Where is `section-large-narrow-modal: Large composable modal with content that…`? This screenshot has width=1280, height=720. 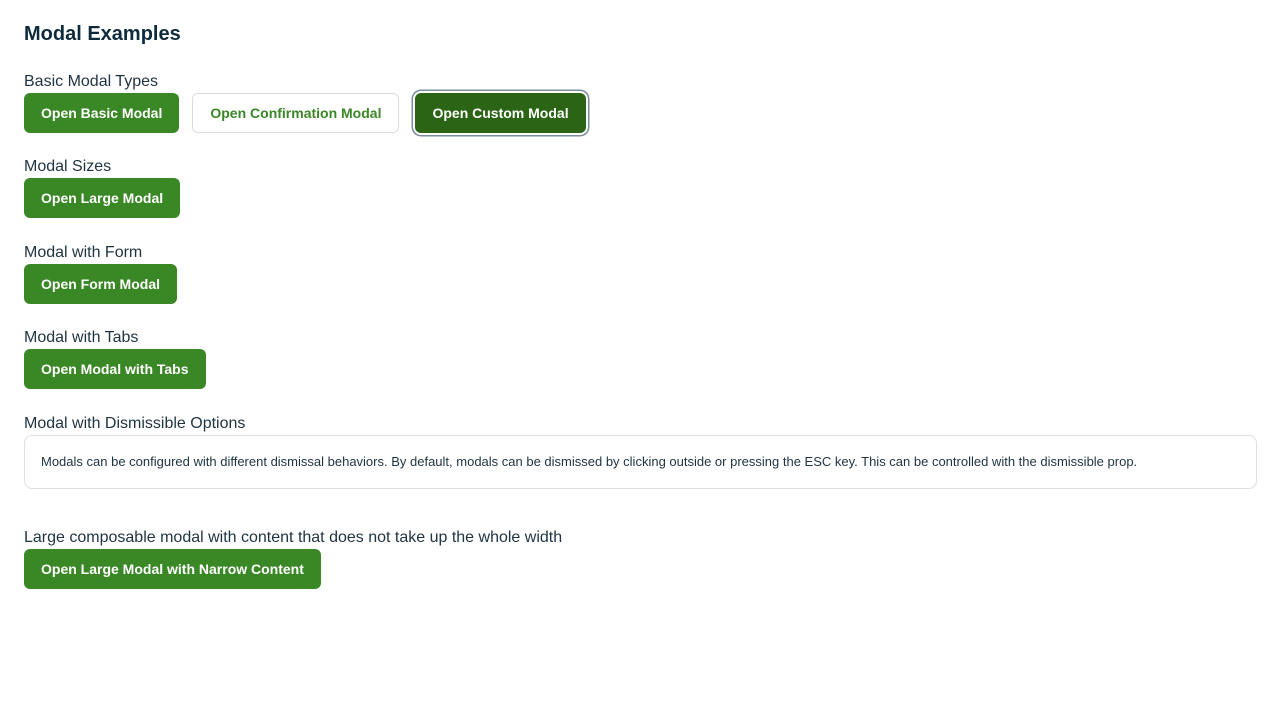
section-large-narrow-modal: Large composable modal with content that… is located at coordinates (293, 558).